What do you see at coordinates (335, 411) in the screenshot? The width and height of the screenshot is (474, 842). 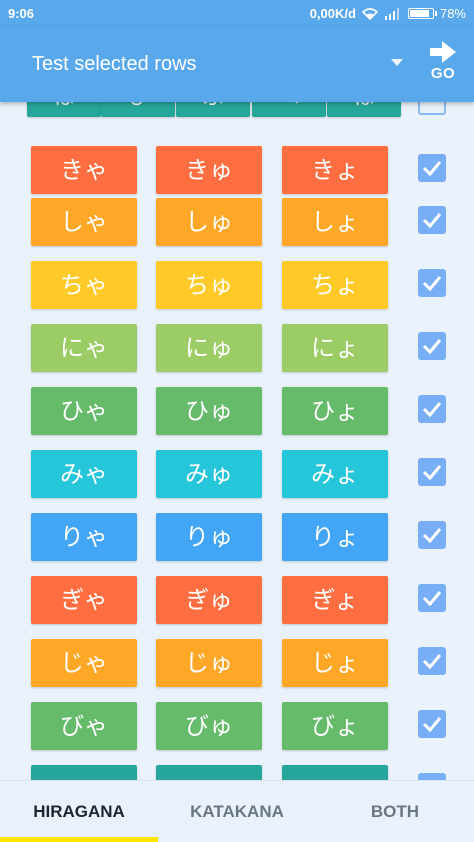 I see `kana-button: ひょ` at bounding box center [335, 411].